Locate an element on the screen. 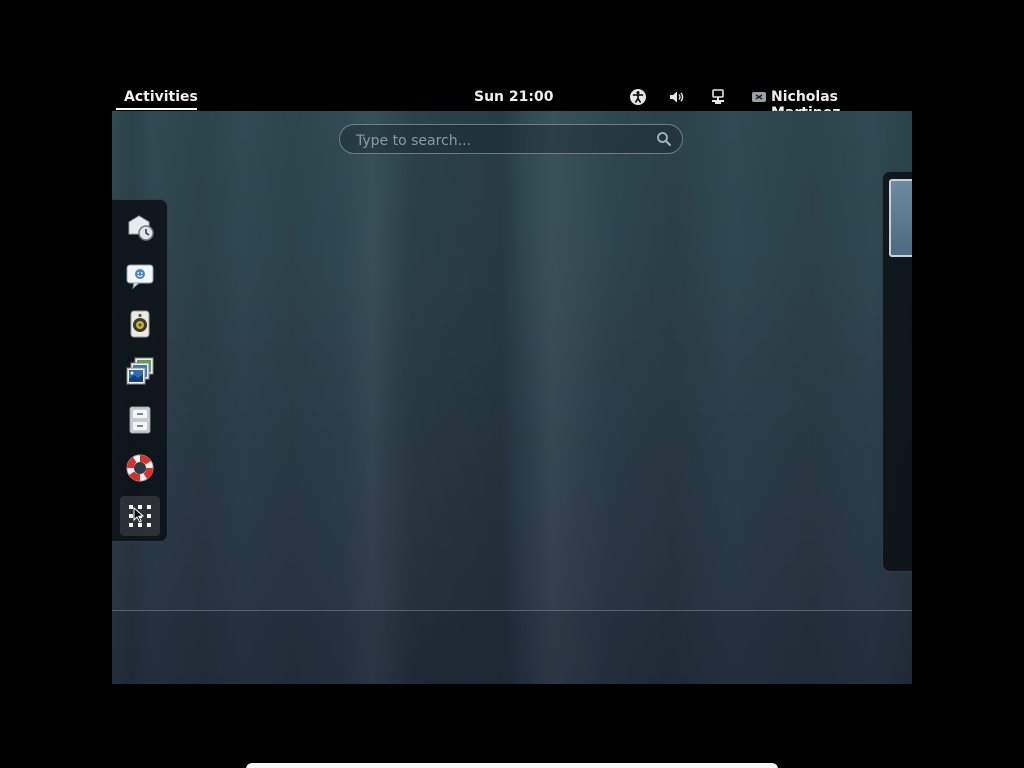 This screenshot has width=1024, height=768. file-cabinet-icon is located at coordinates (140, 420).